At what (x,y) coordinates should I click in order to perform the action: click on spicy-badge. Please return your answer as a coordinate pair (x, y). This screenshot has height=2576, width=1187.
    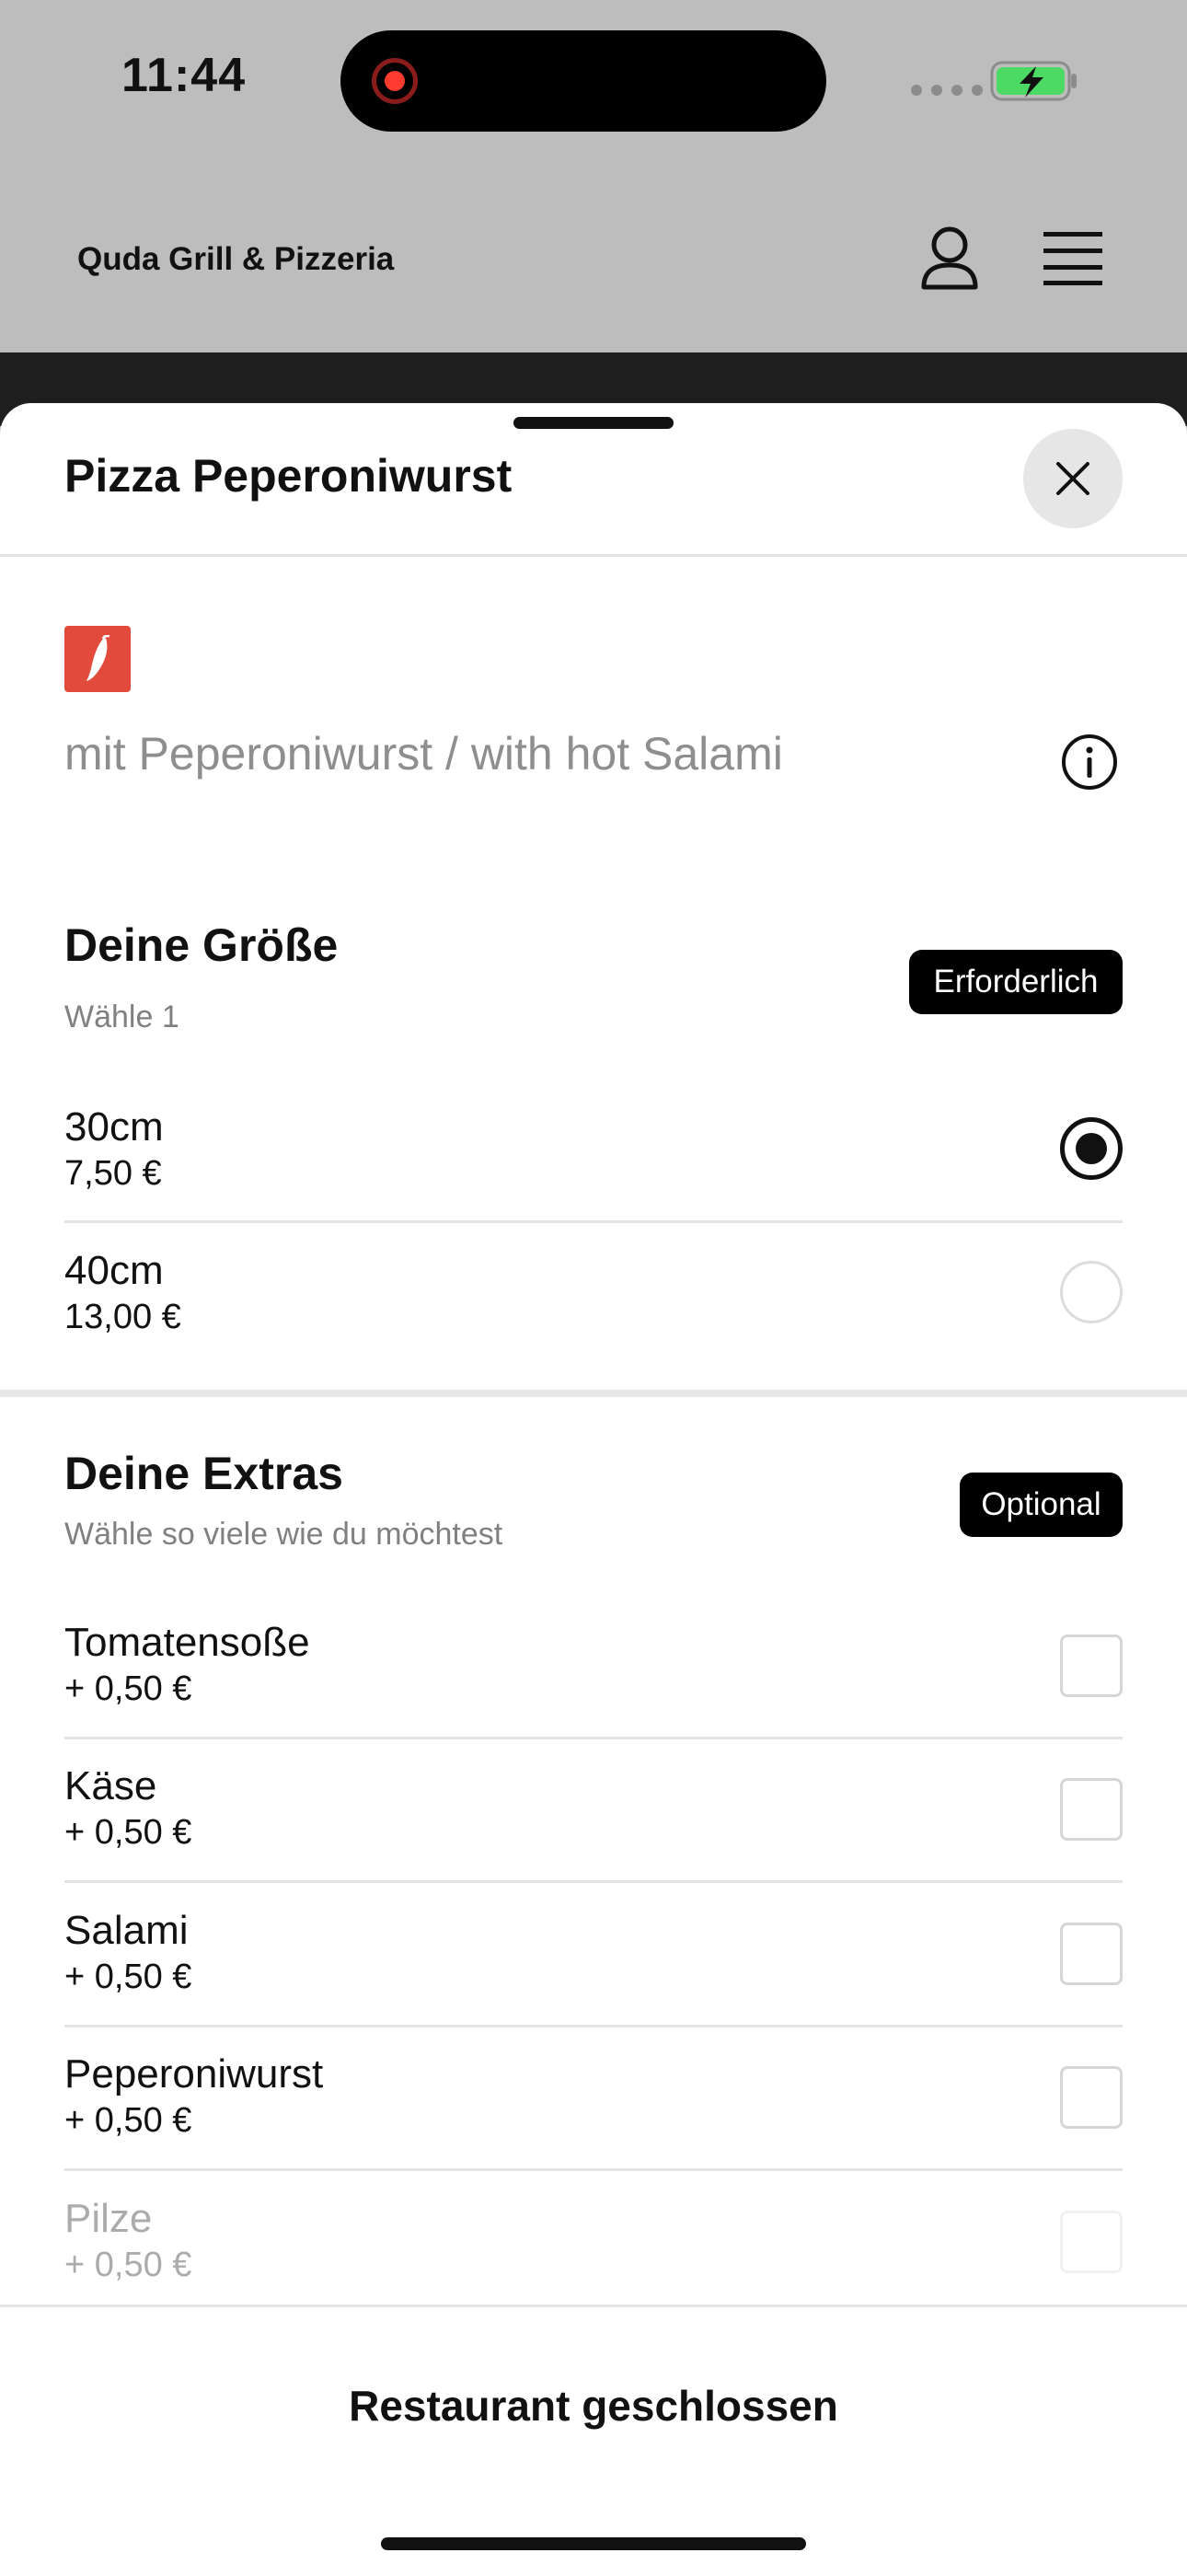
    Looking at the image, I should click on (97, 659).